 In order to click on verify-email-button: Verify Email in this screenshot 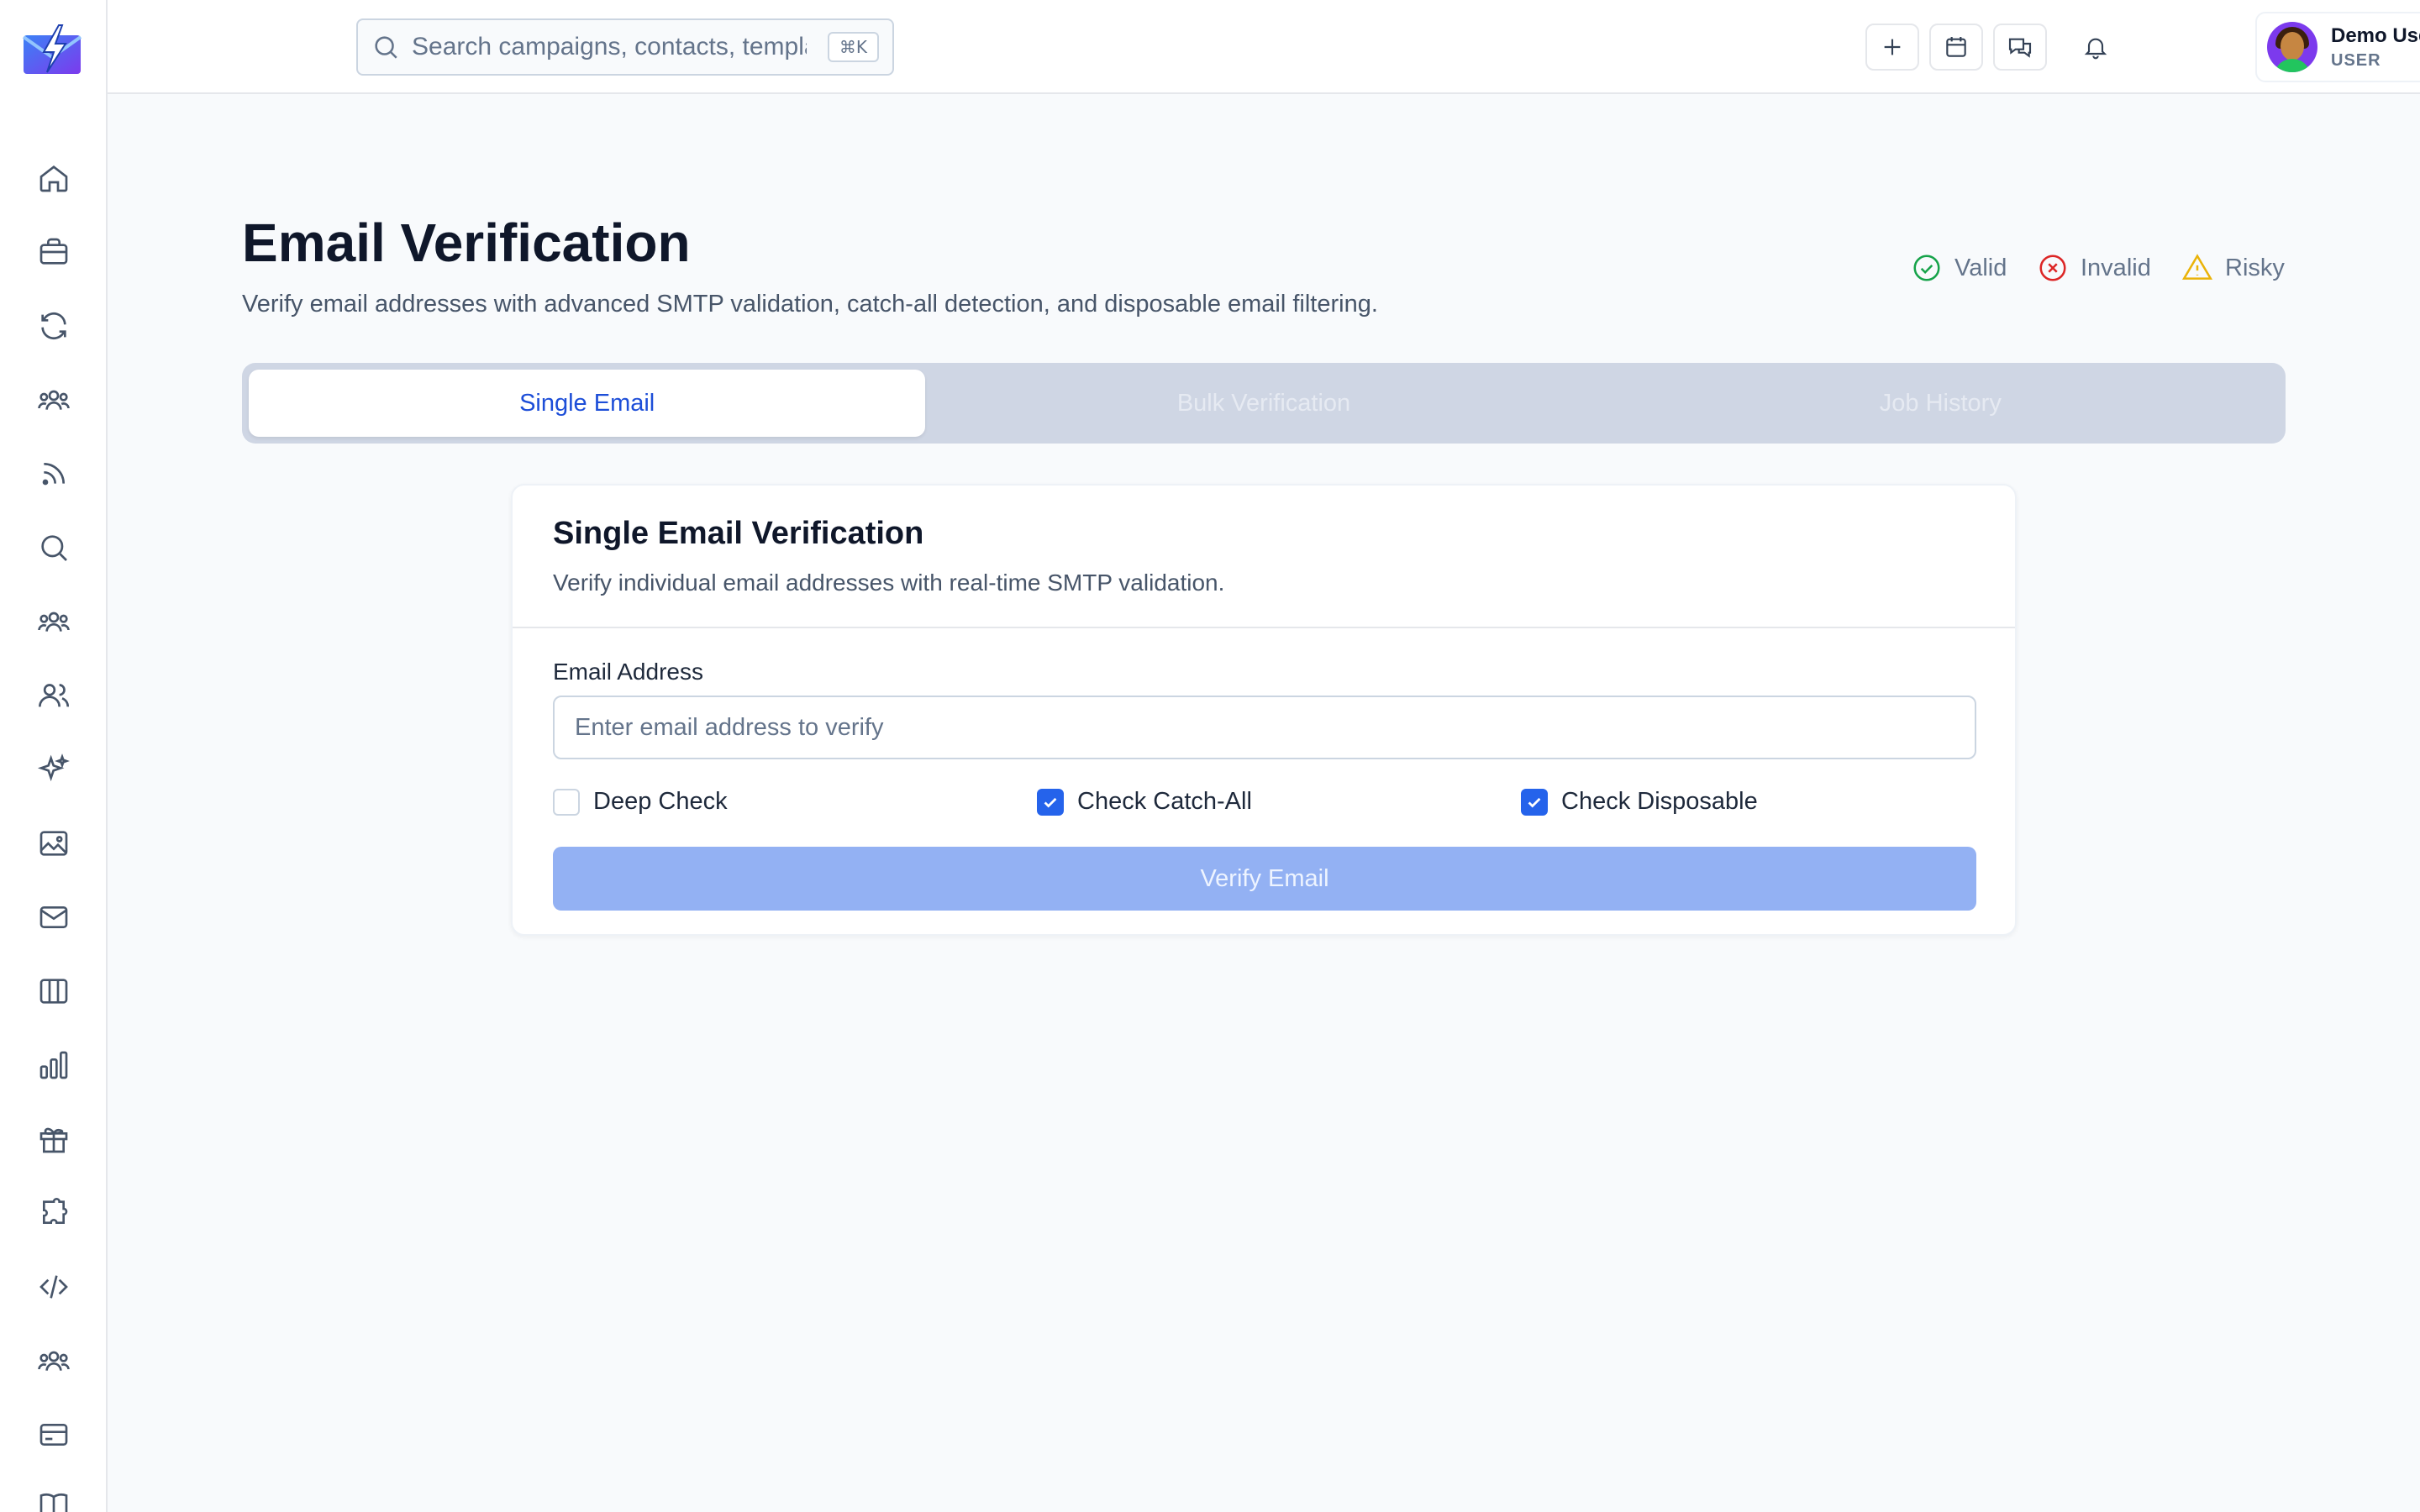, I will do `click(1264, 879)`.